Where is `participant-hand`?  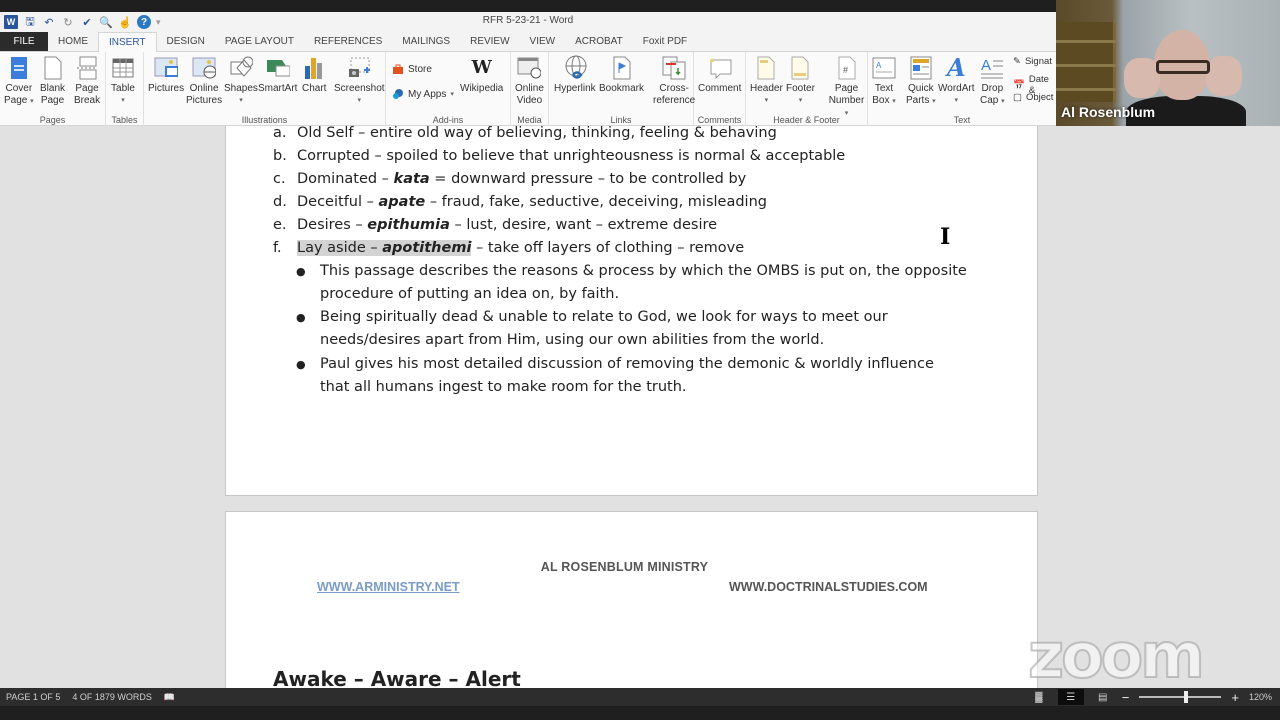
participant-hand is located at coordinates (1142, 78).